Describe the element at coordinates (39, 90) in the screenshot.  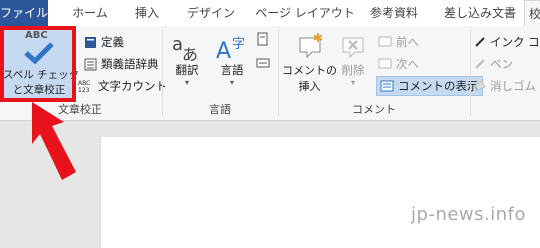
I see `spell-label-2: と文章校正` at that location.